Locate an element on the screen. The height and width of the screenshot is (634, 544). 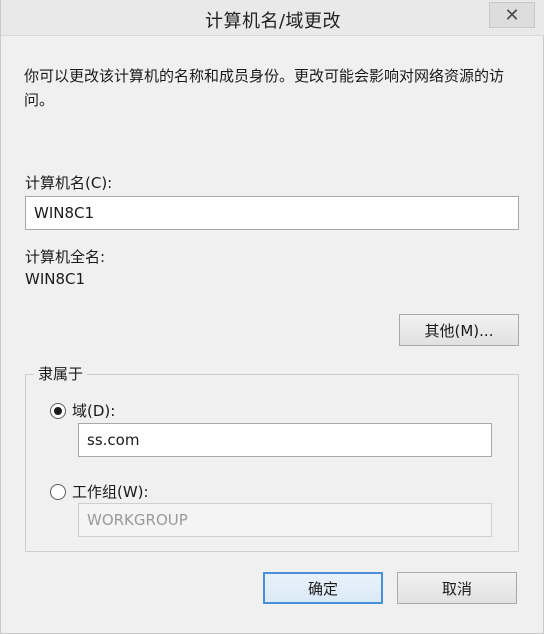
workgroup-label: 工作组(W): is located at coordinates (110, 492).